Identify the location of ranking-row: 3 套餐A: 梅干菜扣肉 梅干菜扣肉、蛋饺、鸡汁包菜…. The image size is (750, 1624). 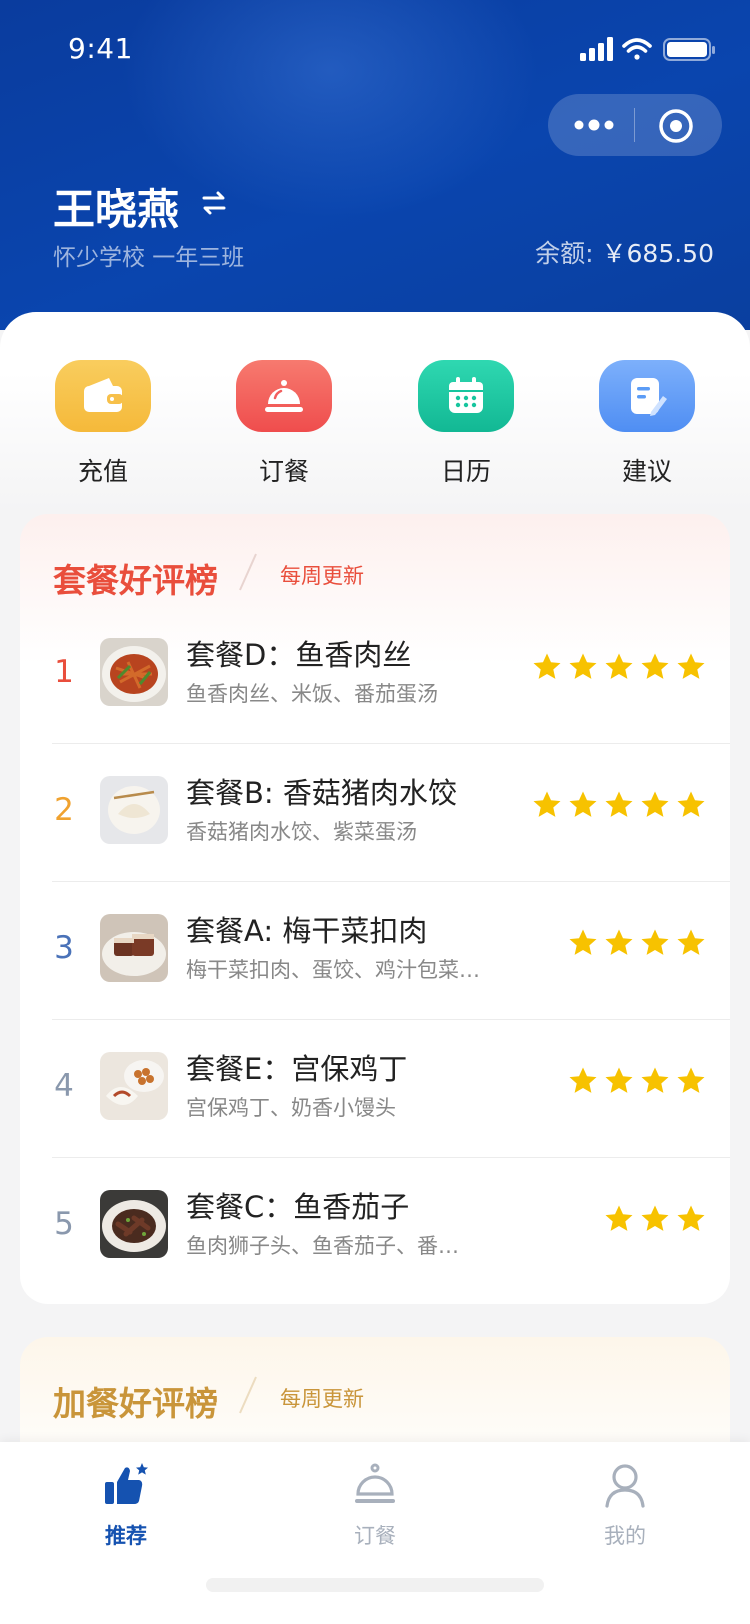
(375, 951).